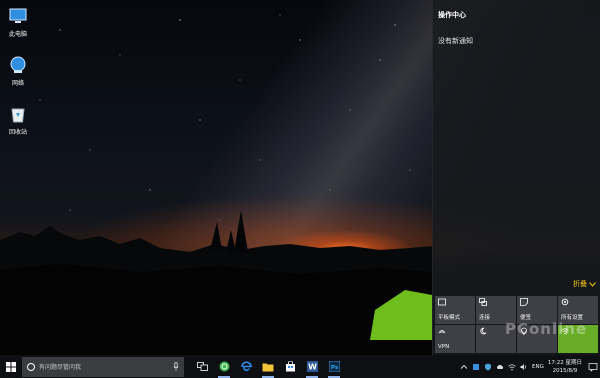 The height and width of the screenshot is (378, 600). Describe the element at coordinates (485, 318) in the screenshot. I see `tile-label: 连接` at that location.